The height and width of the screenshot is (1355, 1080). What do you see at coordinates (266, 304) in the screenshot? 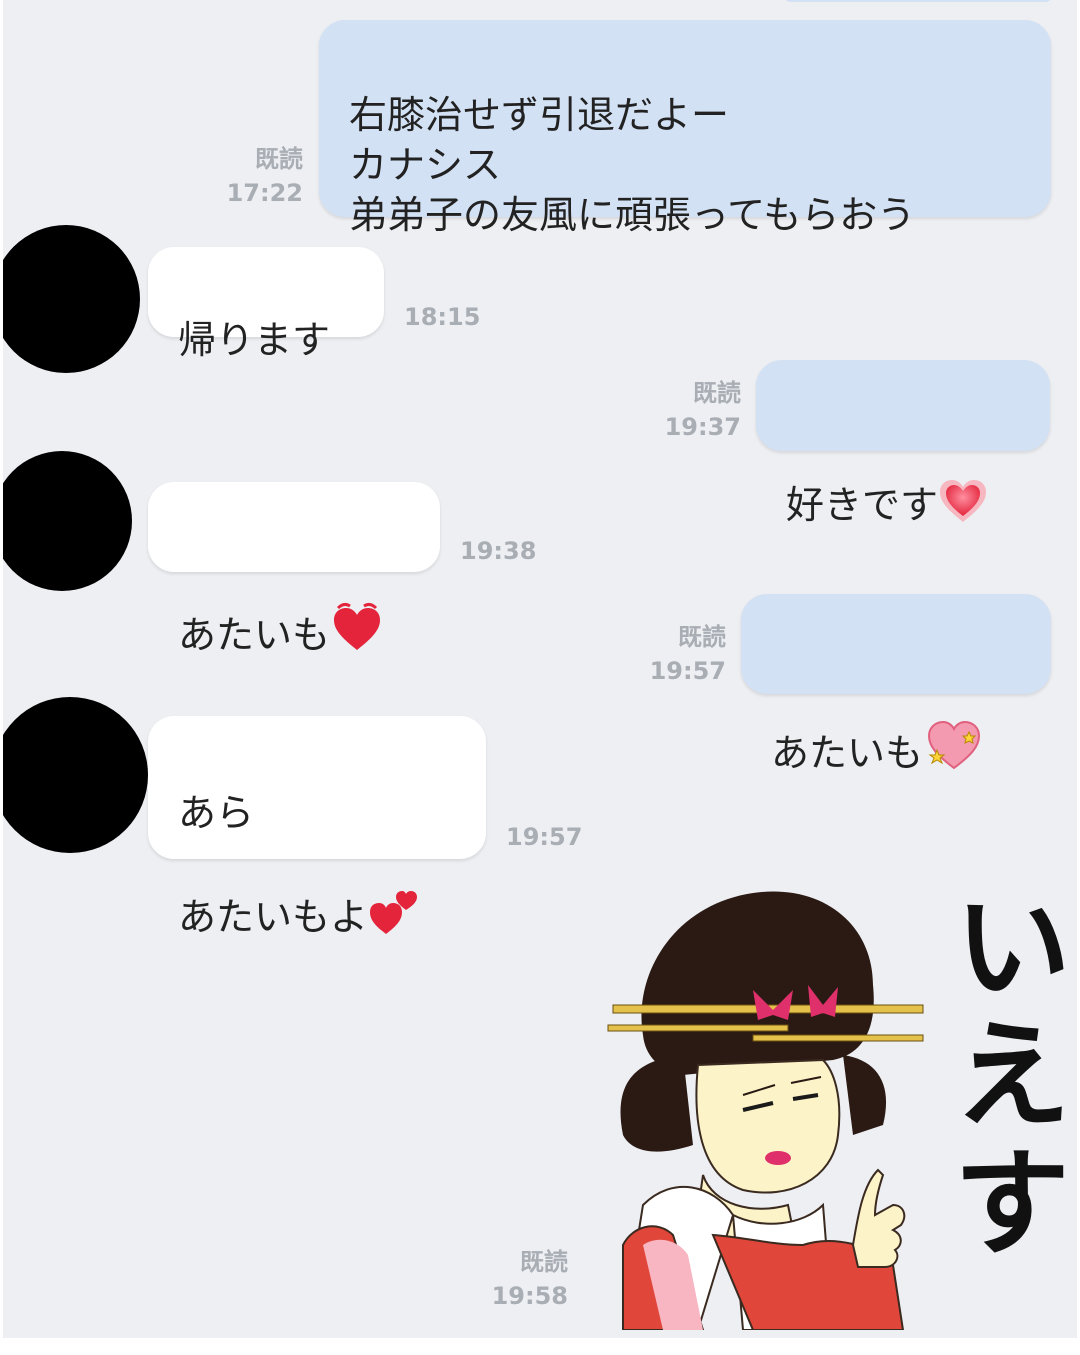
I see `message-bubble-incoming: 帰ります` at bounding box center [266, 304].